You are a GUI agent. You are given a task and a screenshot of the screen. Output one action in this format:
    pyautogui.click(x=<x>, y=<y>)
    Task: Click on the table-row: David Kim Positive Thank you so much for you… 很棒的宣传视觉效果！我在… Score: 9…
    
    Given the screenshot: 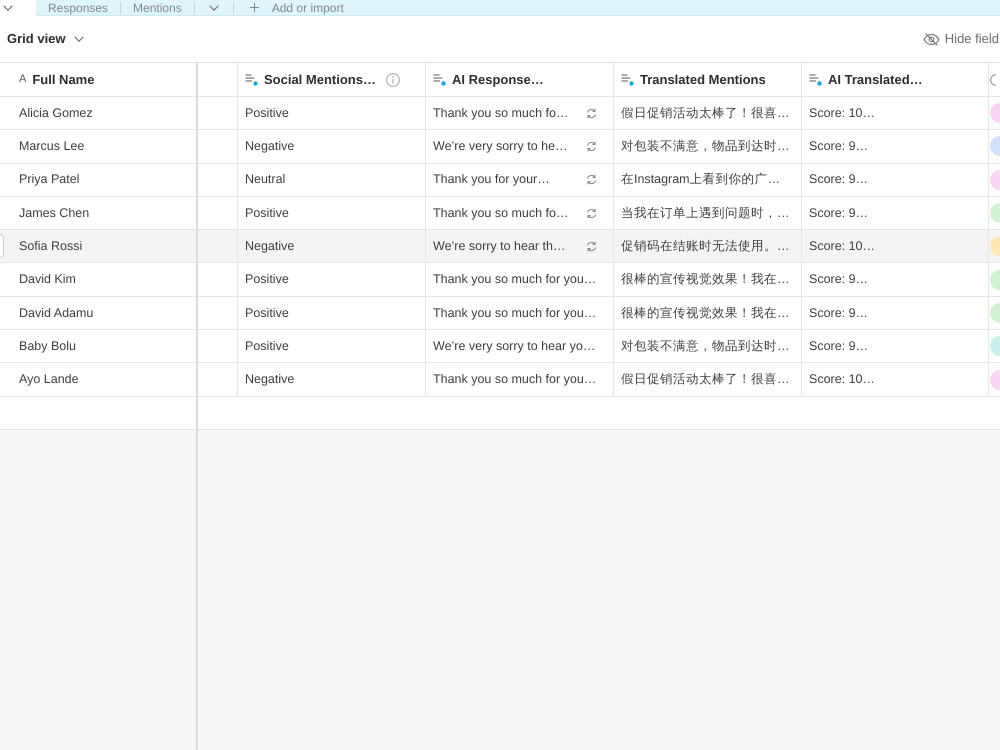 What is the action you would take?
    pyautogui.click(x=500, y=280)
    